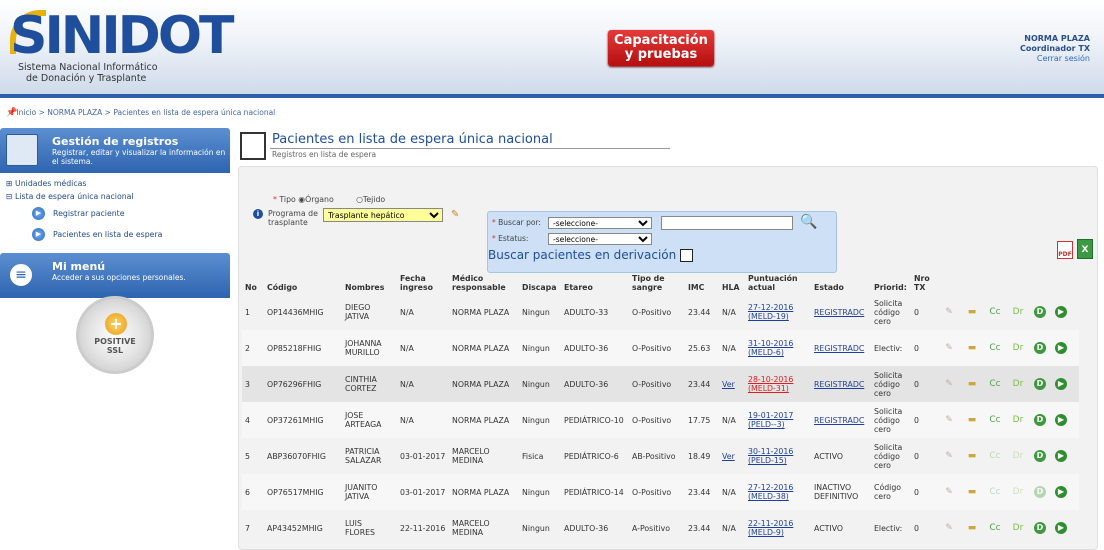 The height and width of the screenshot is (550, 1104). What do you see at coordinates (1055, 59) in the screenshot?
I see `logout-link: Cerrar sesión` at bounding box center [1055, 59].